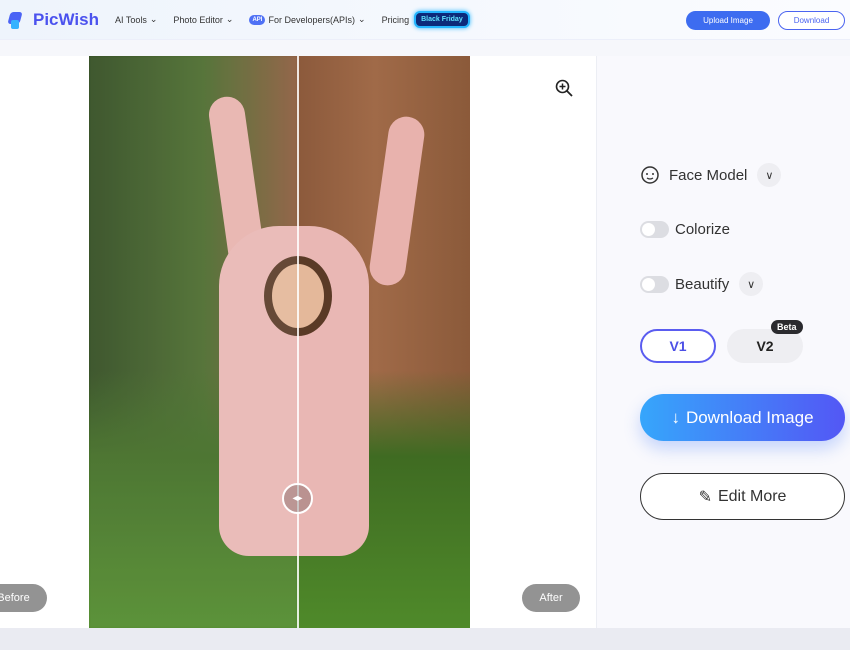 The image size is (850, 650). Describe the element at coordinates (705, 497) in the screenshot. I see `magic-wand-icon: ✎` at that location.